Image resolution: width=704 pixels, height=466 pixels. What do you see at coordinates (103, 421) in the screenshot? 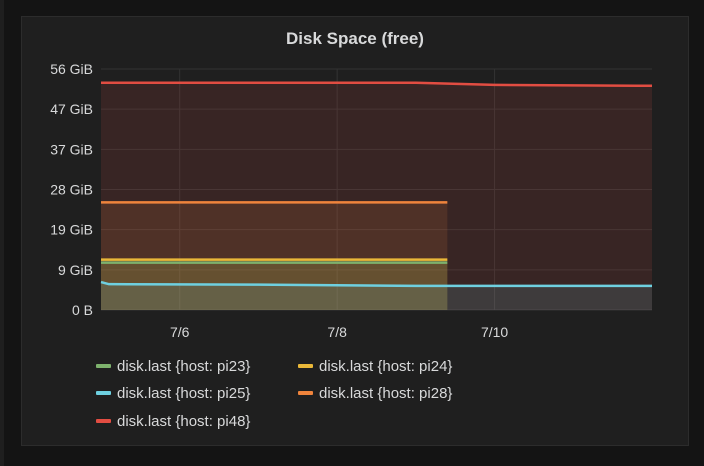
I see `legend-swatch-pi48` at bounding box center [103, 421].